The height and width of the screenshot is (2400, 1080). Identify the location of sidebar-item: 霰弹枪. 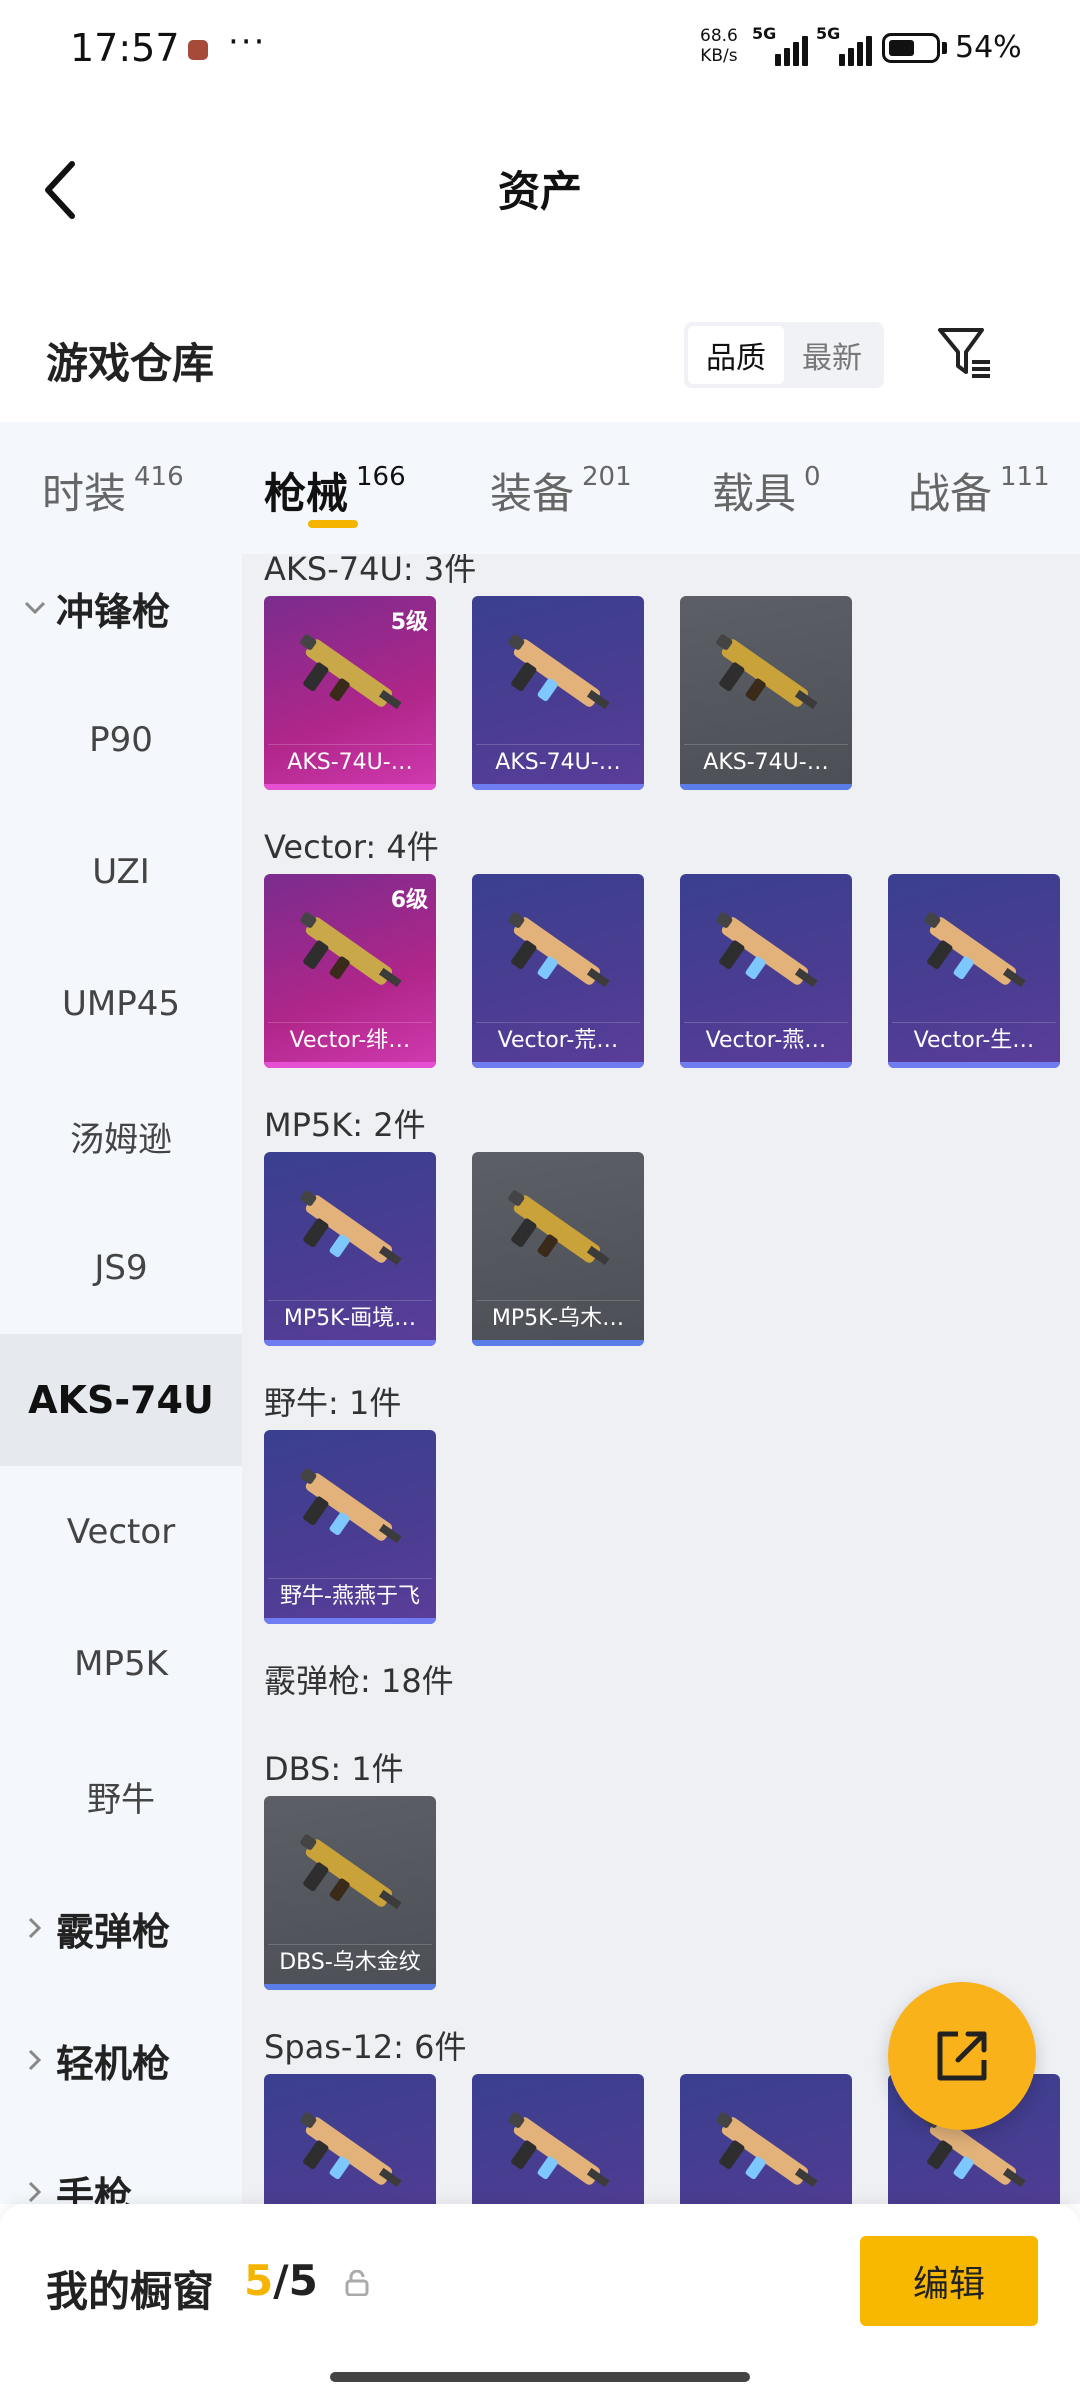
(121, 1928).